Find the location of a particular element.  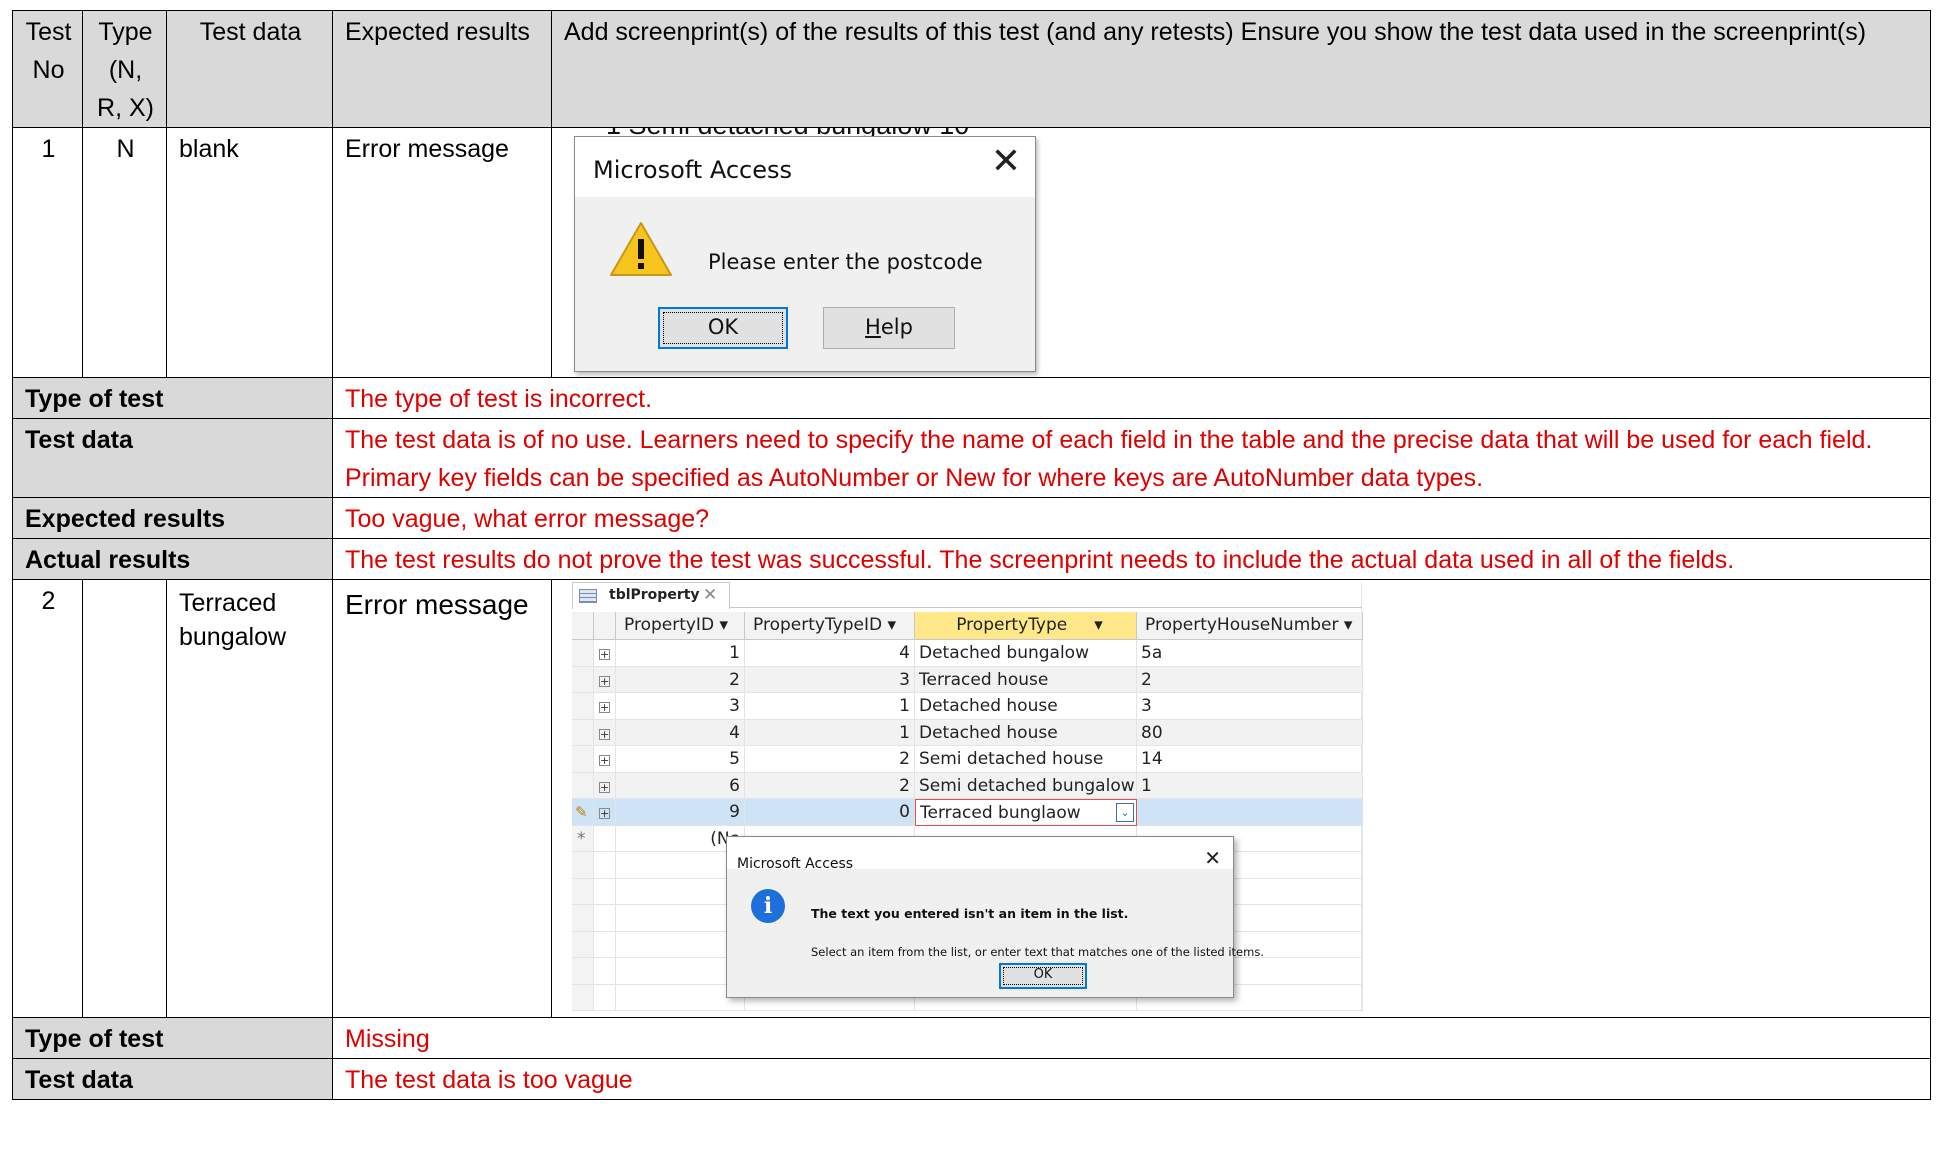

cell-propertytype: Detached bungalow is located at coordinates (1026, 653).